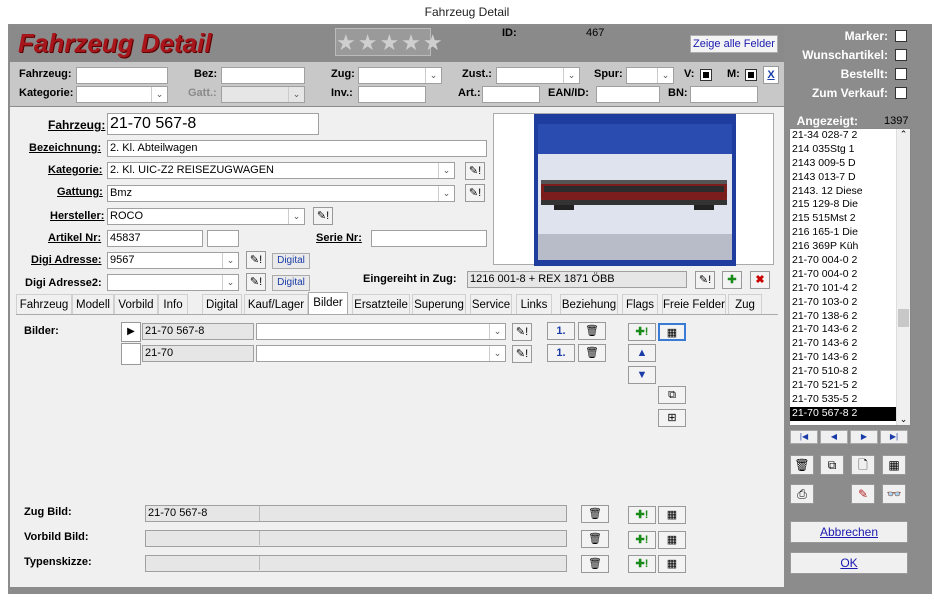 The height and width of the screenshot is (600, 934). I want to click on move-up-button: ▲, so click(642, 353).